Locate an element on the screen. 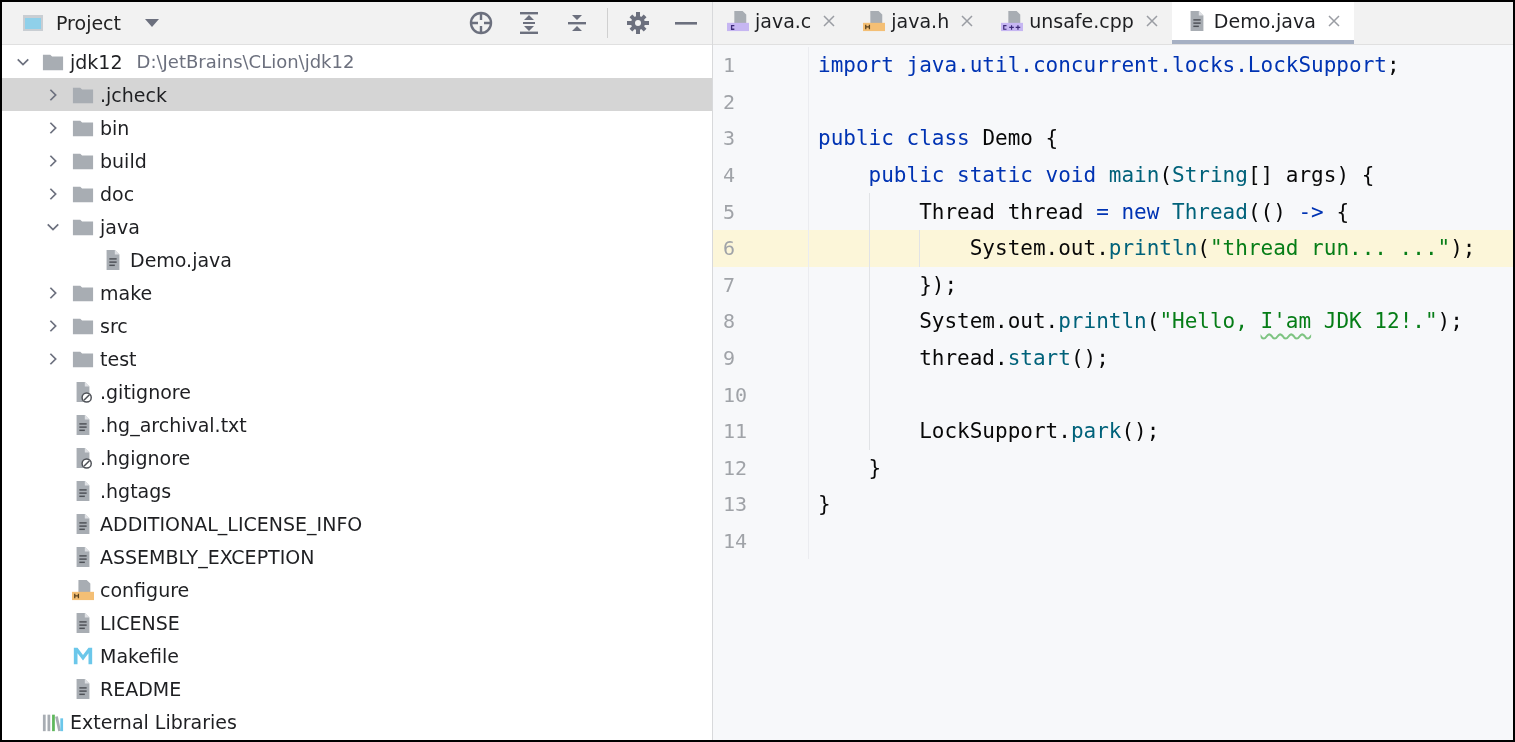 This screenshot has width=1515, height=742. tree-item-label: .gitignore is located at coordinates (145, 391).